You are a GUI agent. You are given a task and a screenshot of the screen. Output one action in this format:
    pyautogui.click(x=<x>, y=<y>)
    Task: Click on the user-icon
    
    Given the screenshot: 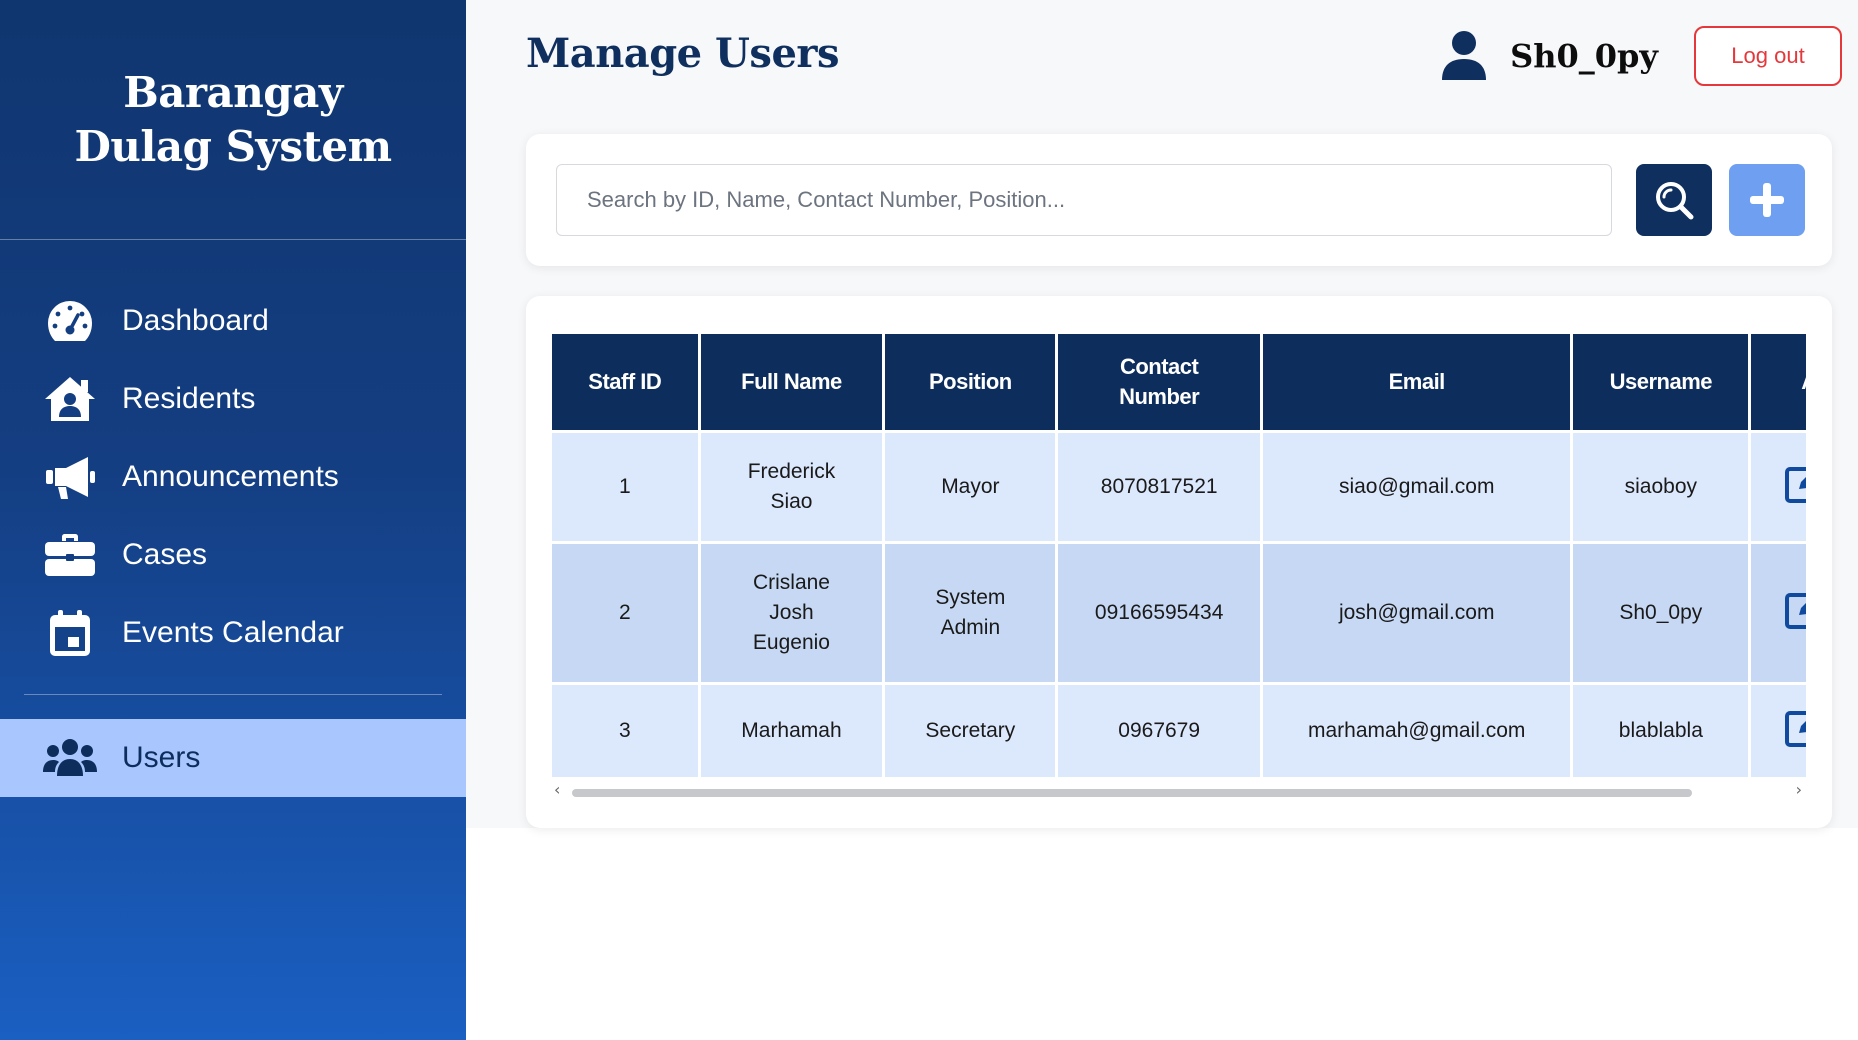 What is the action you would take?
    pyautogui.click(x=1464, y=56)
    